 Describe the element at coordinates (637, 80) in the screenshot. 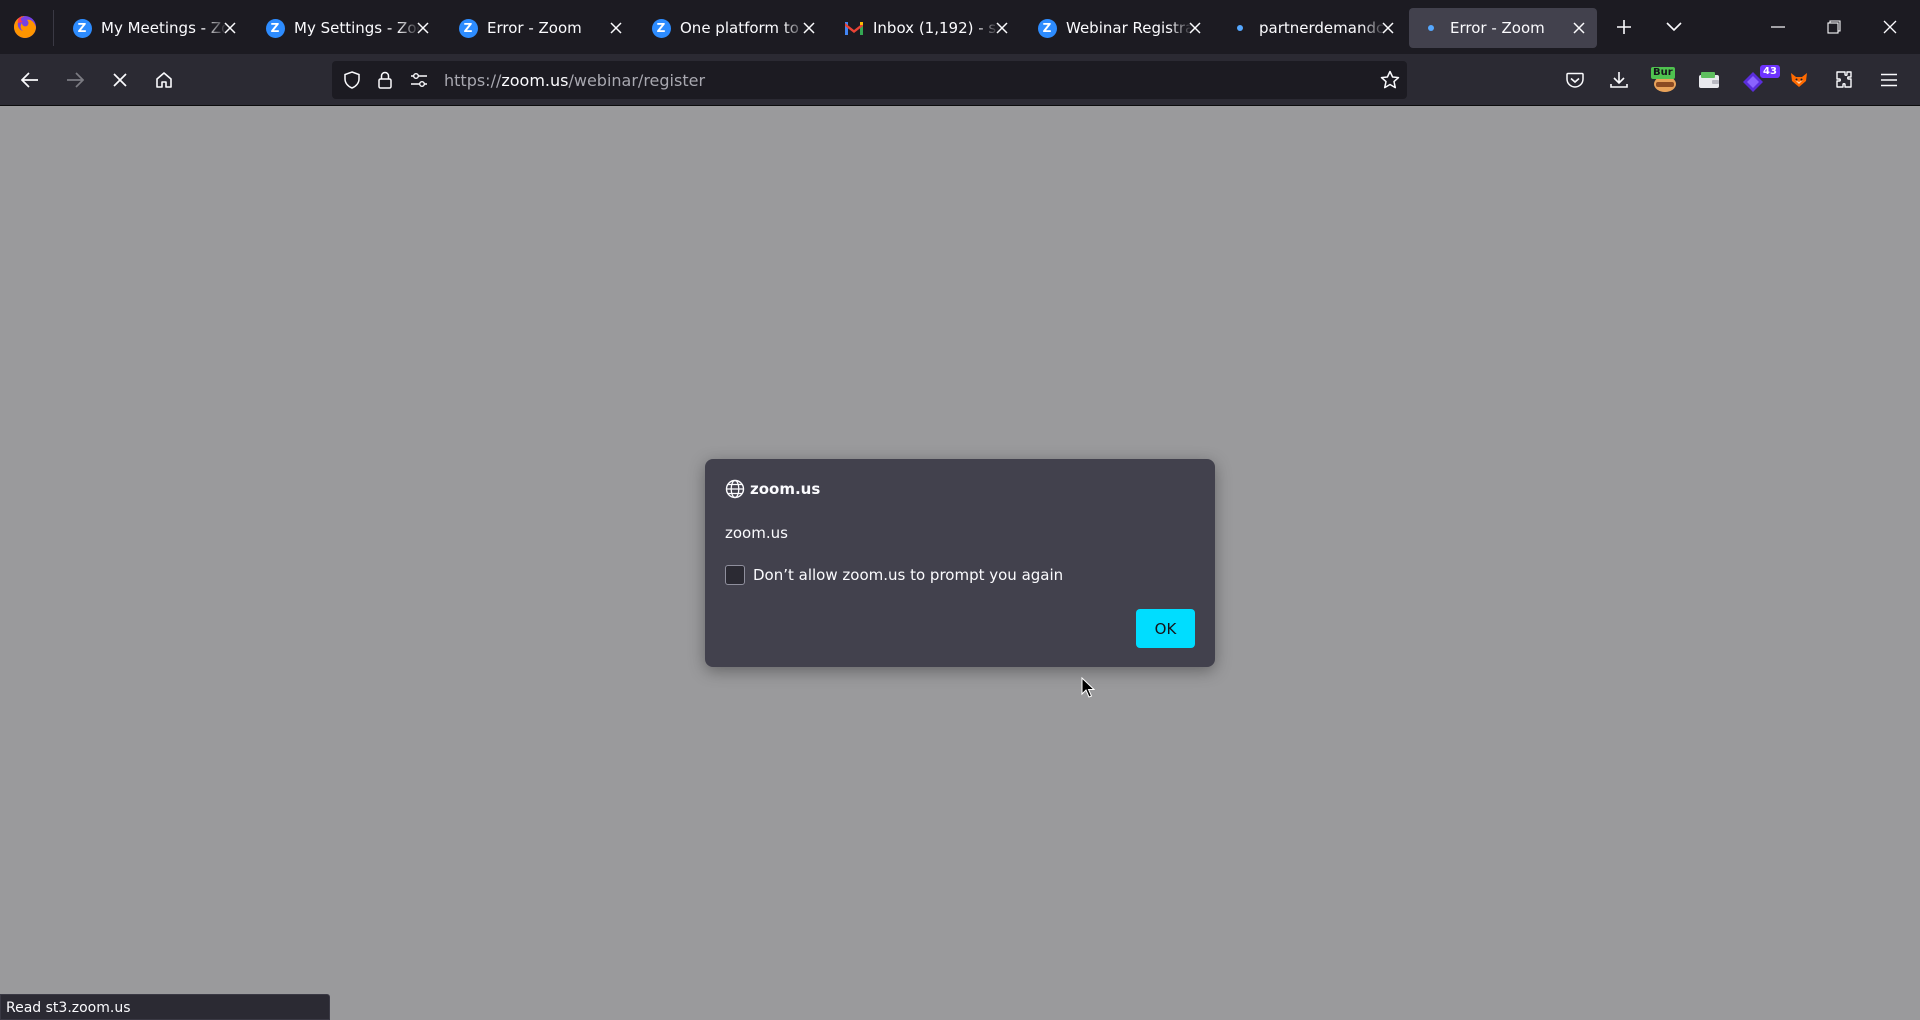

I see `url-path: /webinar/register` at that location.